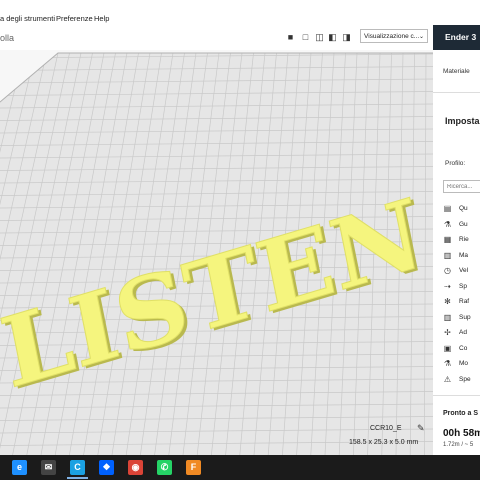  I want to click on setting-category-label: Mo, so click(464, 363).